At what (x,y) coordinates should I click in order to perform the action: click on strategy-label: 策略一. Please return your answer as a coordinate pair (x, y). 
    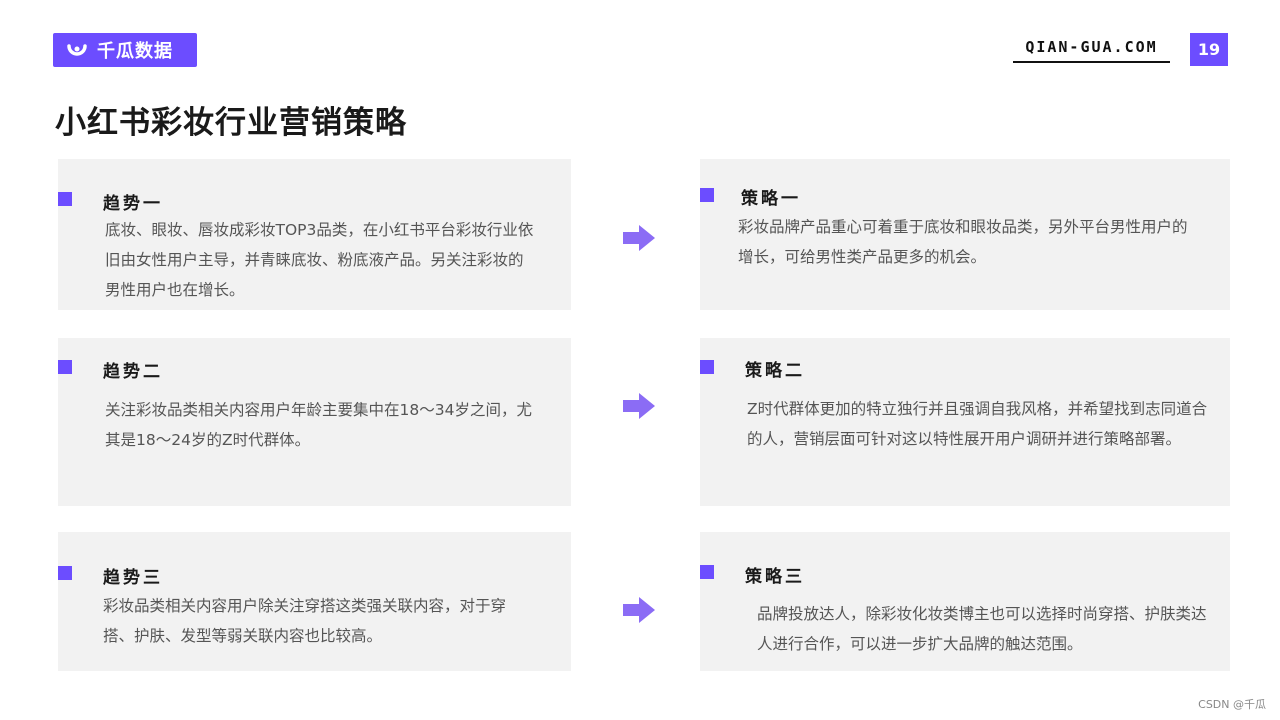
    Looking at the image, I should click on (771, 199).